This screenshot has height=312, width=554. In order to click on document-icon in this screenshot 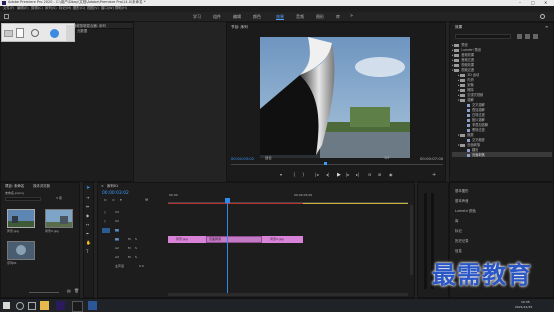, I will do `click(20, 33)`.